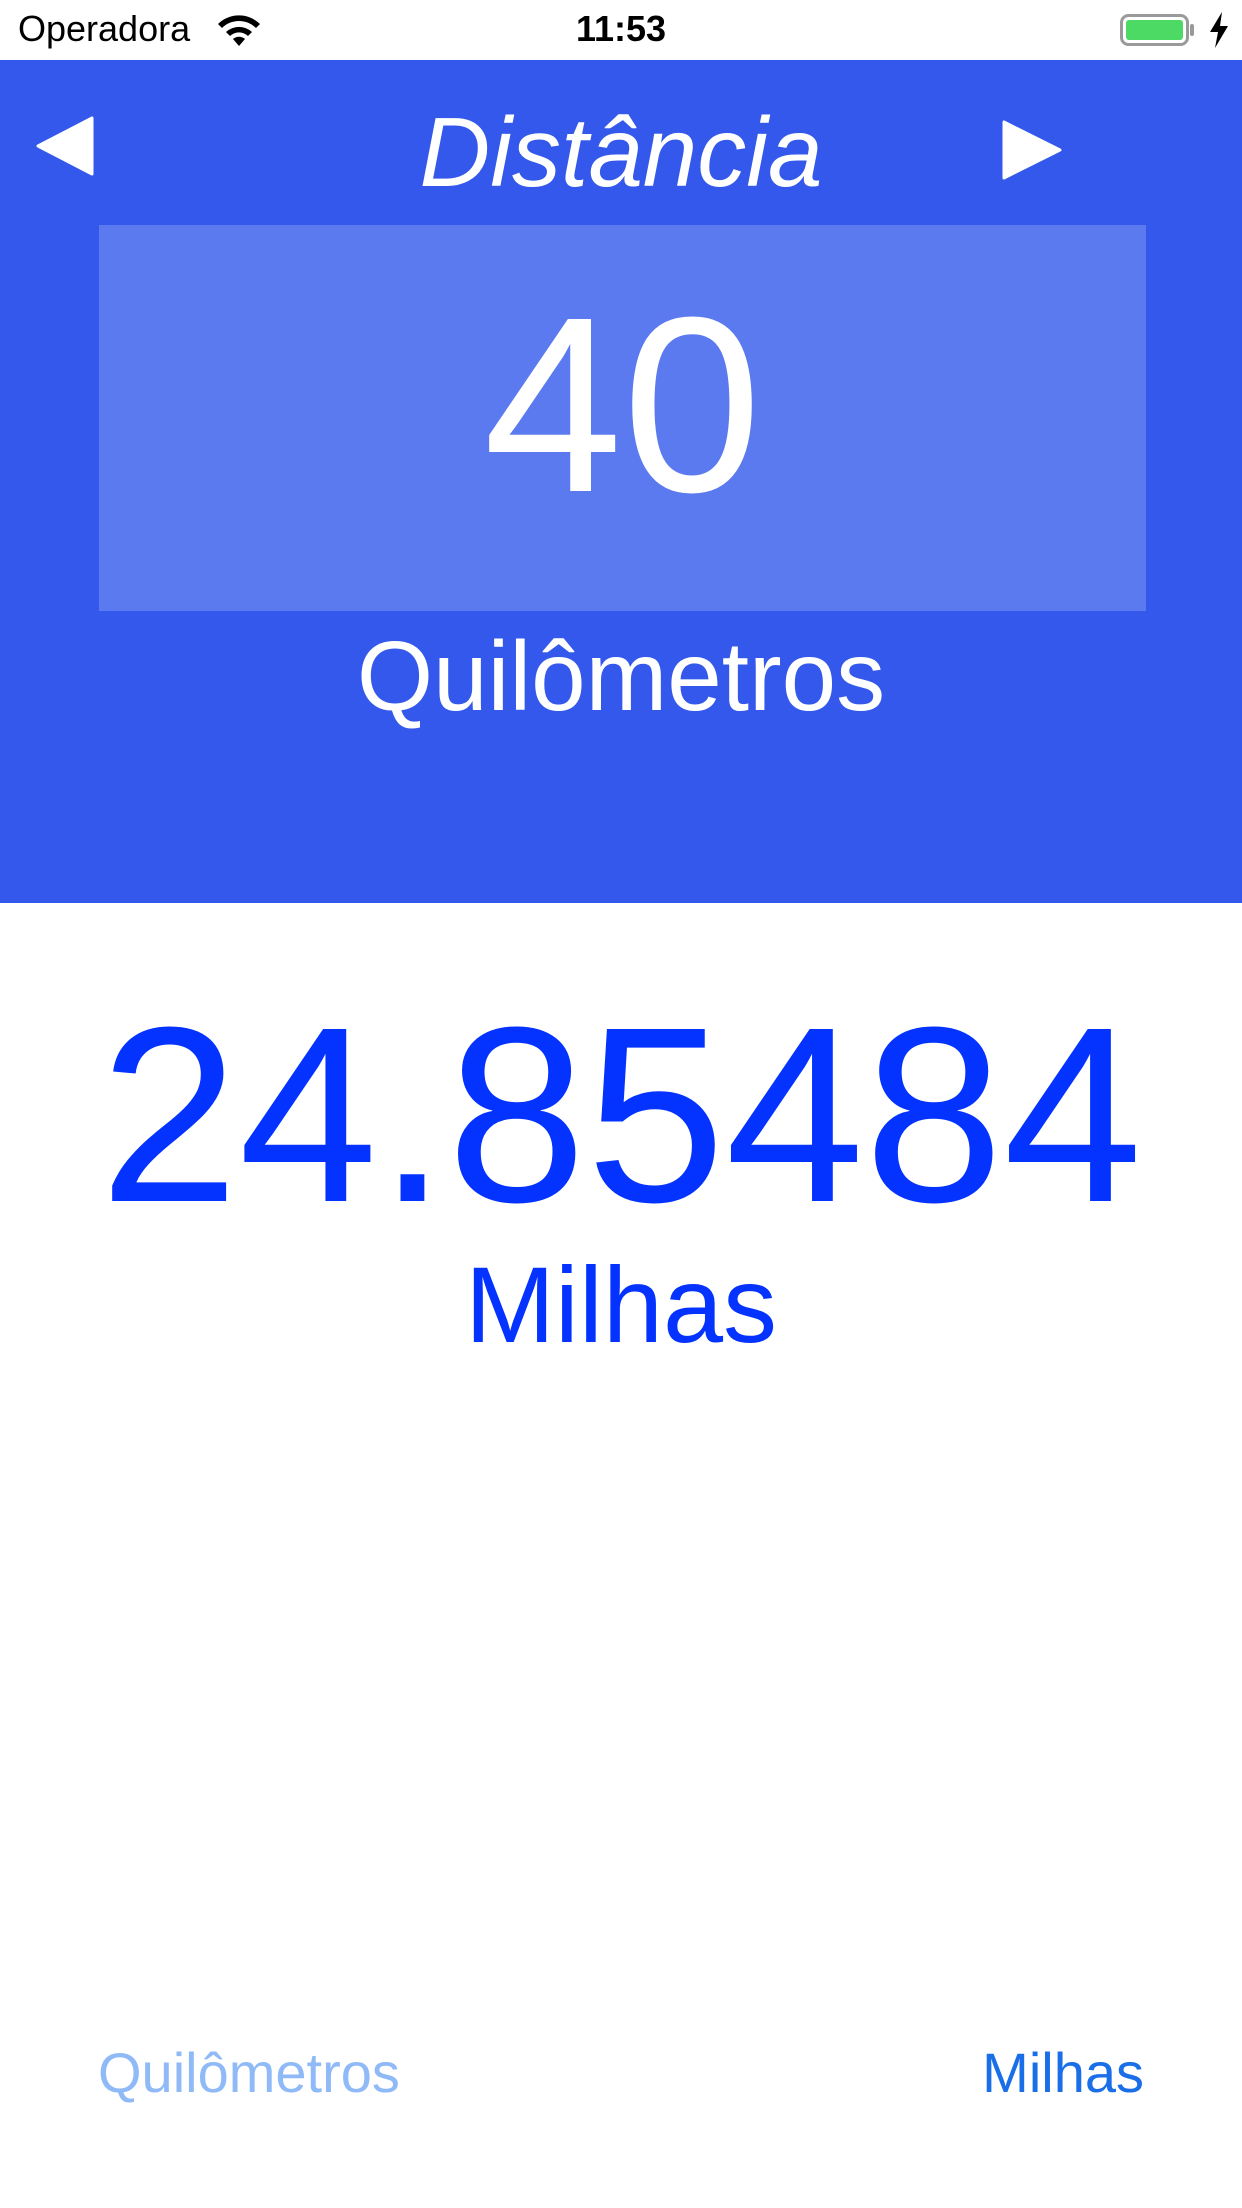 The width and height of the screenshot is (1242, 2208). What do you see at coordinates (621, 1304) in the screenshot?
I see `result-unit-label: Milhas` at bounding box center [621, 1304].